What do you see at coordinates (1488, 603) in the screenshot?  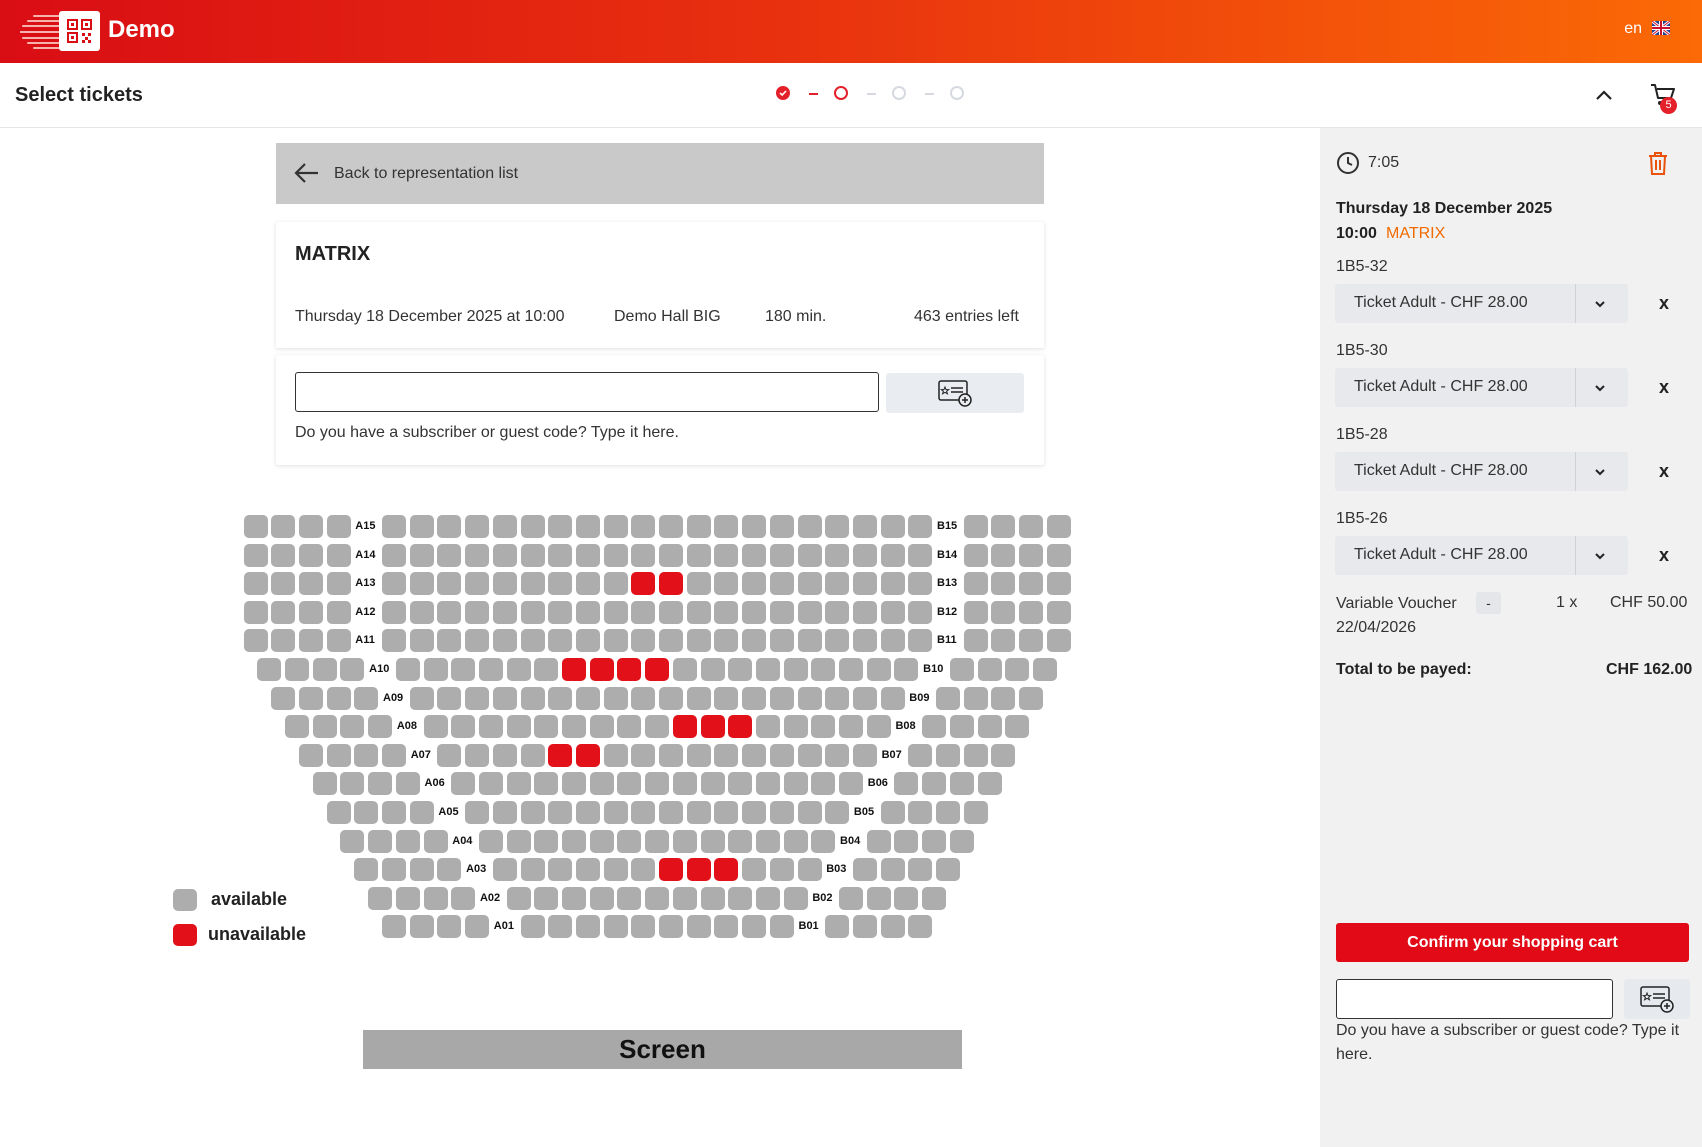 I see `voucher-decrease-button: -` at bounding box center [1488, 603].